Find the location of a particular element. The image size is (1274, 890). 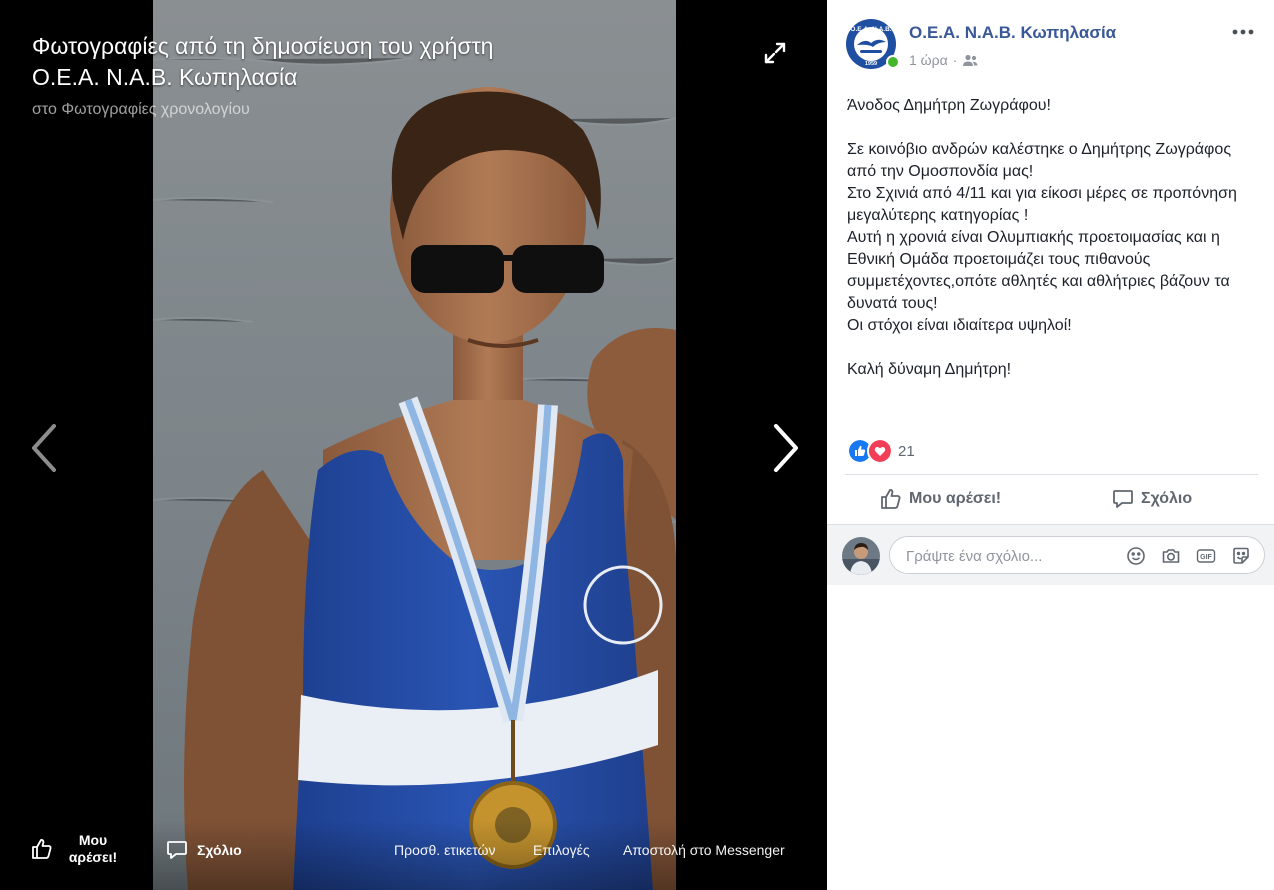

svg-text: GIF is located at coordinates (1206, 557).